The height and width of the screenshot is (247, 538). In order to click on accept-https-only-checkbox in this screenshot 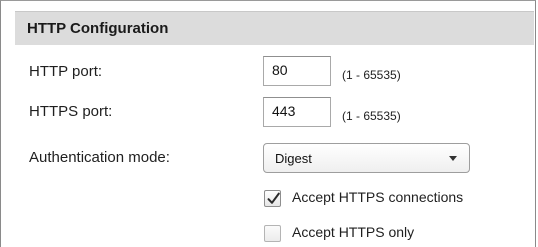, I will do `click(272, 233)`.